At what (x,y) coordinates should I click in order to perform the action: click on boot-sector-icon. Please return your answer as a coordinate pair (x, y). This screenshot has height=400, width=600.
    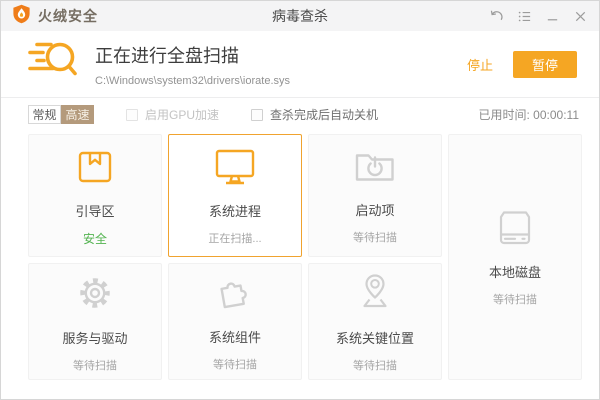
    Looking at the image, I should click on (95, 166).